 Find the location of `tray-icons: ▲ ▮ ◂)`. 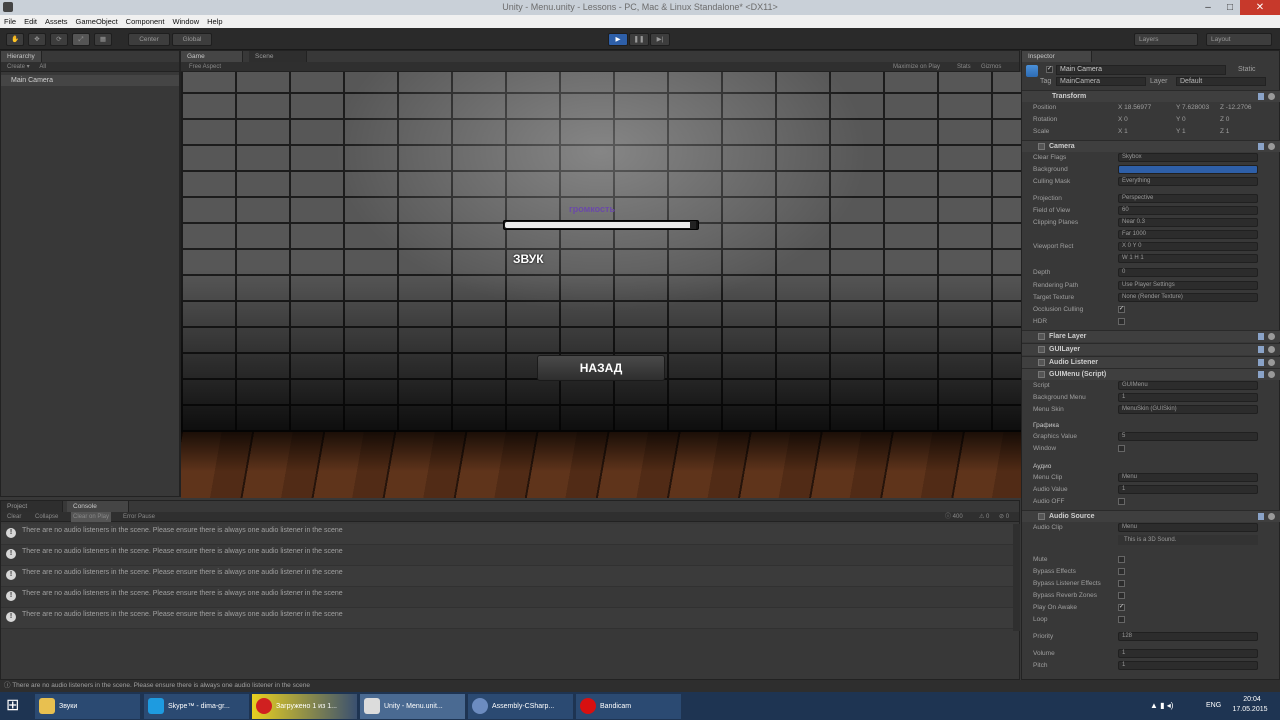

tray-icons: ▲ ▮ ◂) is located at coordinates (1161, 705).